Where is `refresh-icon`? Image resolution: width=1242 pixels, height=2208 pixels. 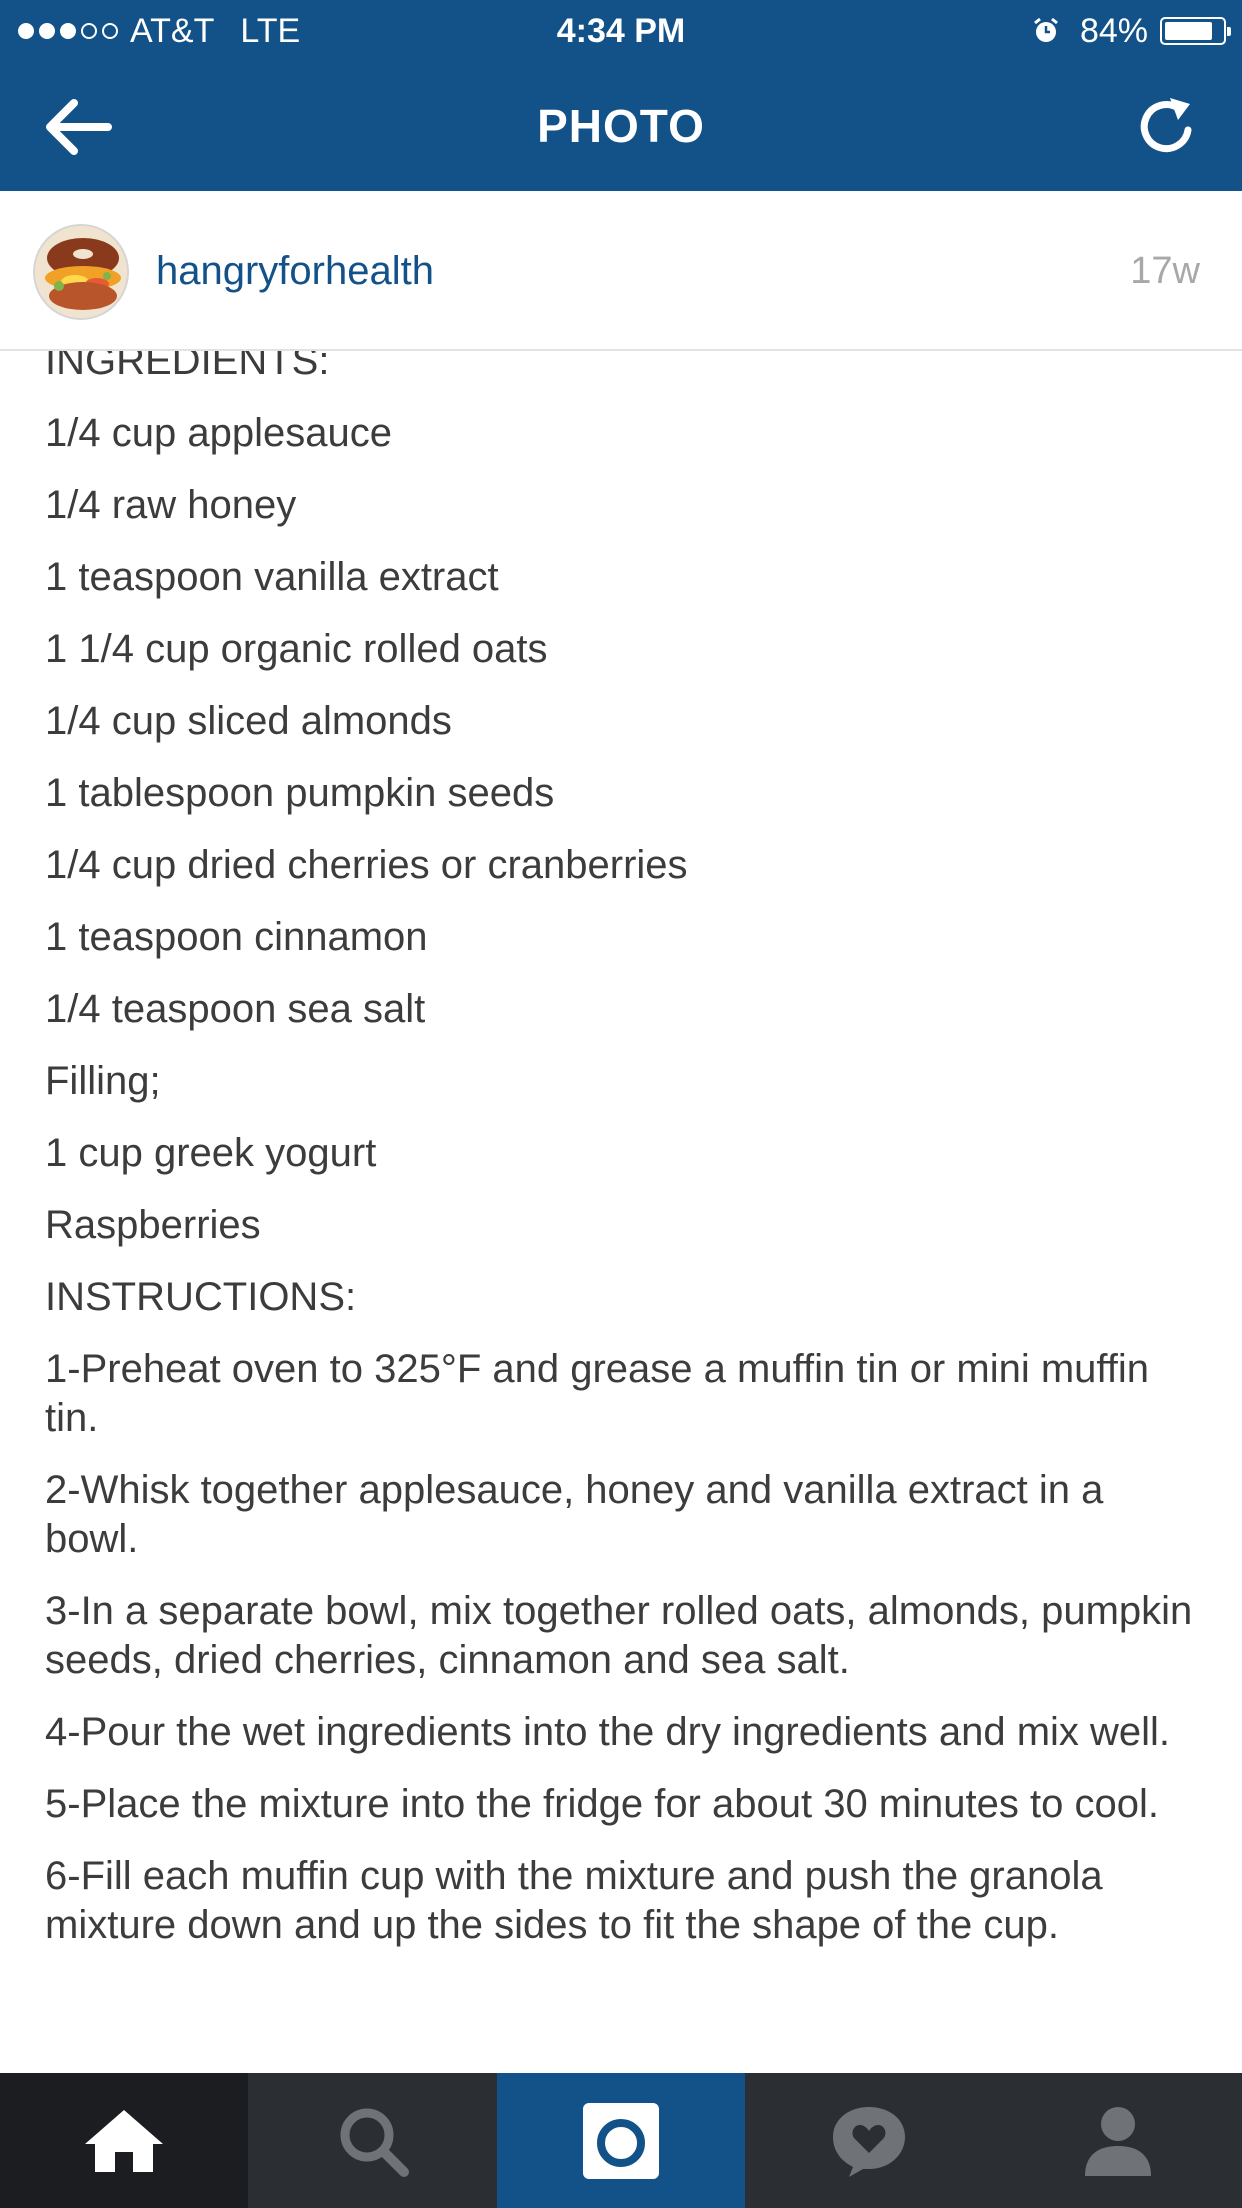
refresh-icon is located at coordinates (1167, 127).